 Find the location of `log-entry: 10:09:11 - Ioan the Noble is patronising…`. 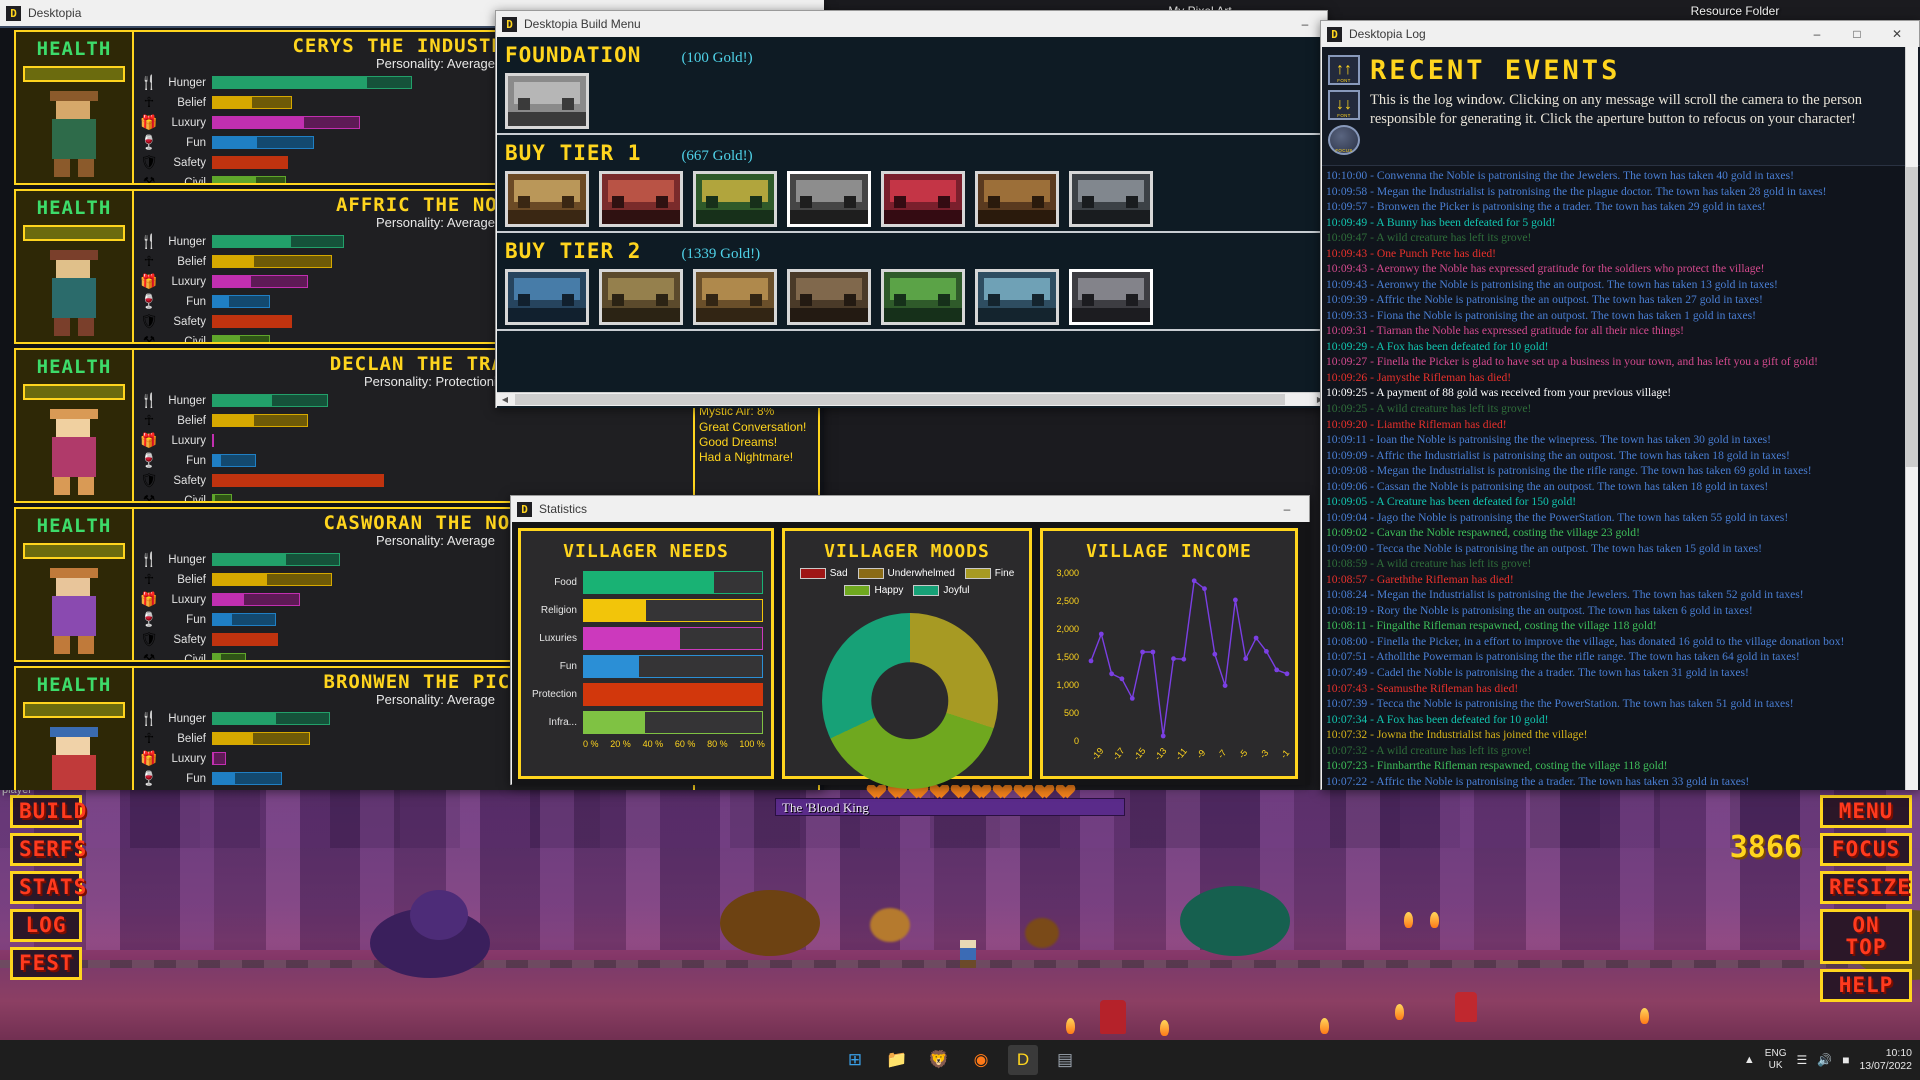

log-entry: 10:09:11 - Ioan the Noble is patronising… is located at coordinates (1621, 440).